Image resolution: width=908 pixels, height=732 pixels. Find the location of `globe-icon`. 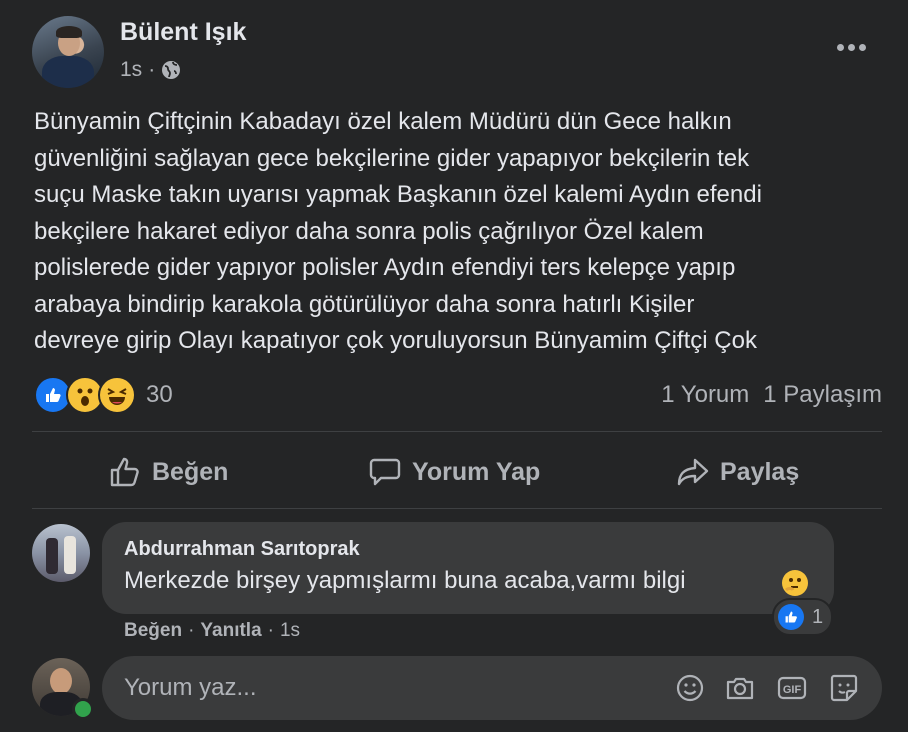

globe-icon is located at coordinates (171, 70).